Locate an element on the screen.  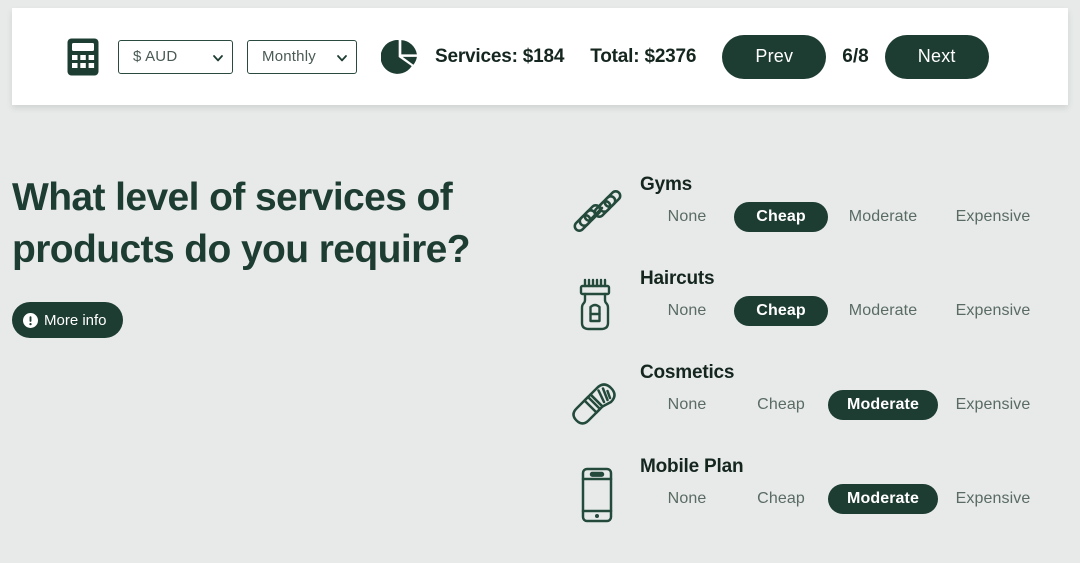
option-body: Cosmetics None Cheap Moderate Expensive is located at coordinates (853, 390).